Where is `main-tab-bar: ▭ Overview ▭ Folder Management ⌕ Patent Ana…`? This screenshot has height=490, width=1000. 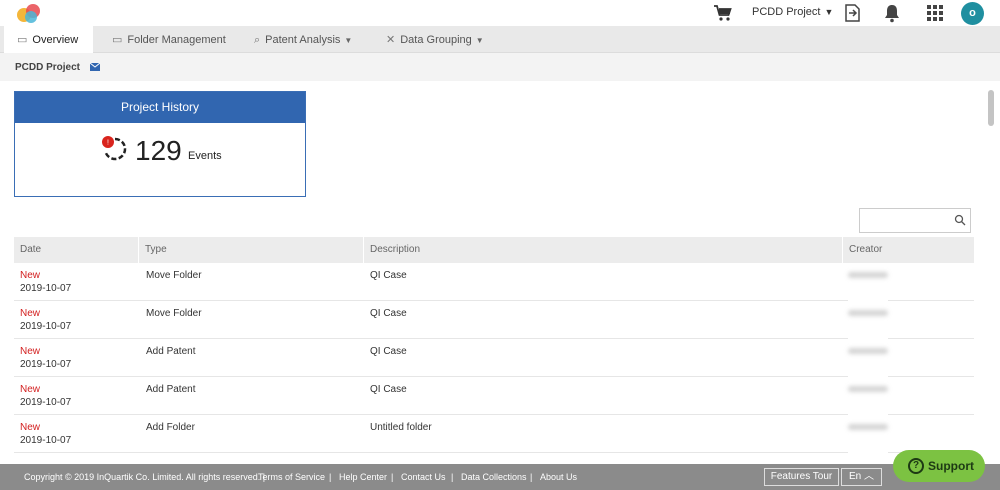 main-tab-bar: ▭ Overview ▭ Folder Management ⌕ Patent Ana… is located at coordinates (500, 39).